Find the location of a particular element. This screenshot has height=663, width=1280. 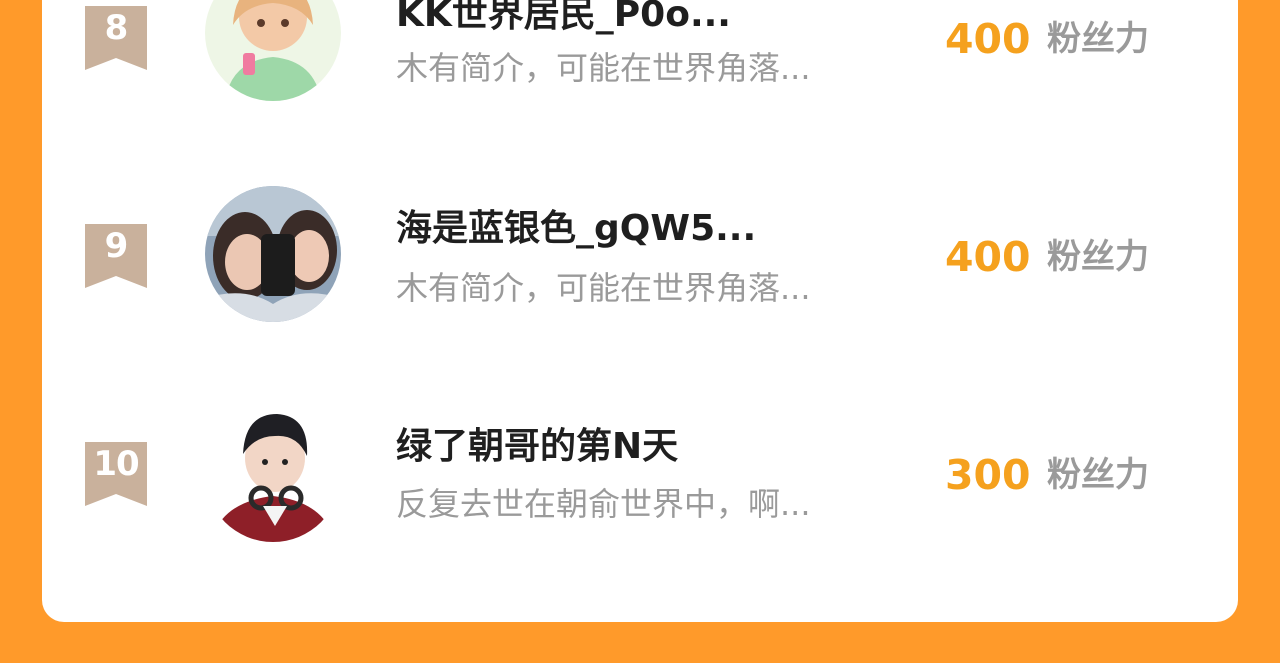

rank-number: 9 is located at coordinates (116, 246).